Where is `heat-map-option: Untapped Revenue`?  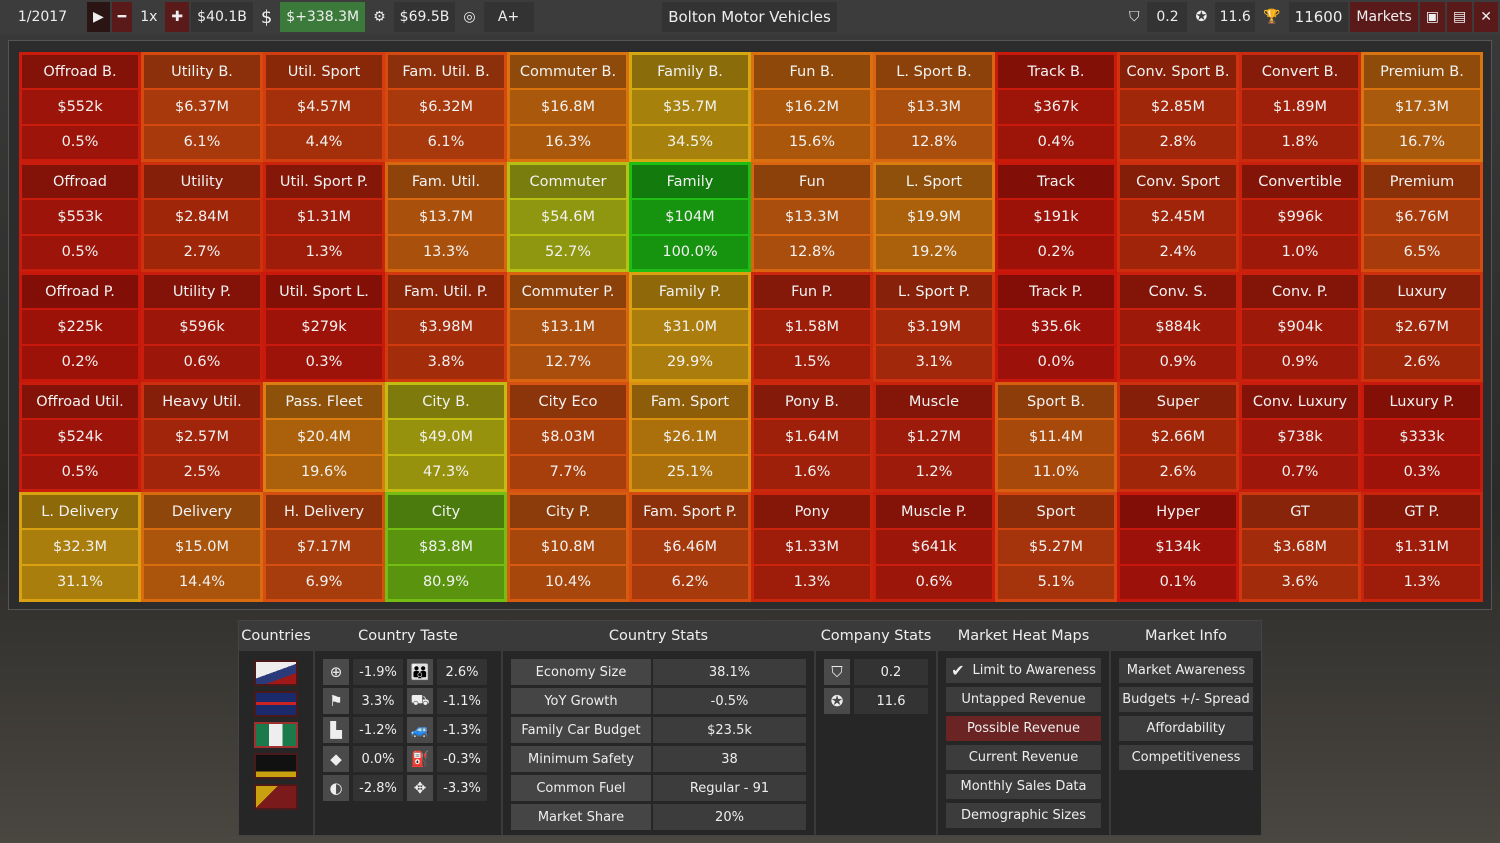 heat-map-option: Untapped Revenue is located at coordinates (1023, 699).